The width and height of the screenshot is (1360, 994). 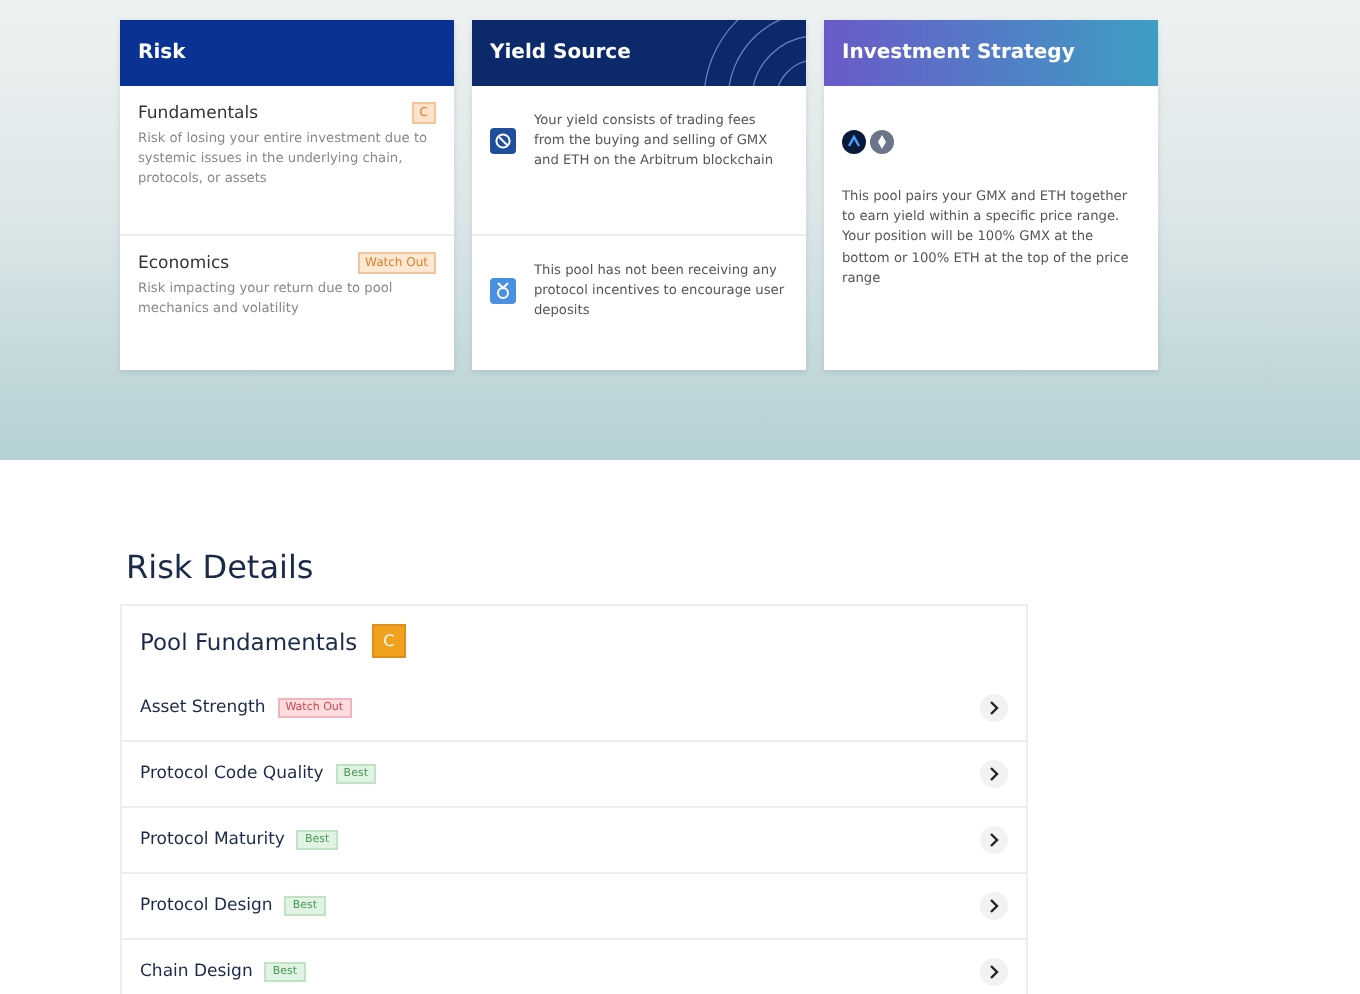 I want to click on panel-title: Pool Fundamentals, so click(x=249, y=641).